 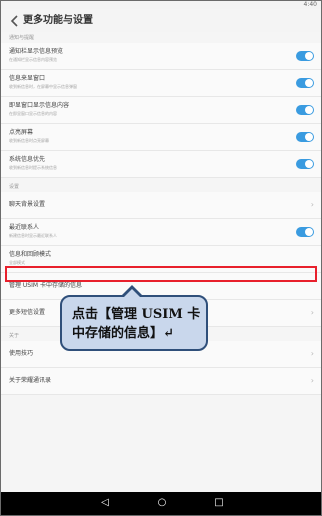 What do you see at coordinates (161, 137) in the screenshot?
I see `setting-wake-screen: 点亮屏幕 收到新信息时点亮屏幕` at bounding box center [161, 137].